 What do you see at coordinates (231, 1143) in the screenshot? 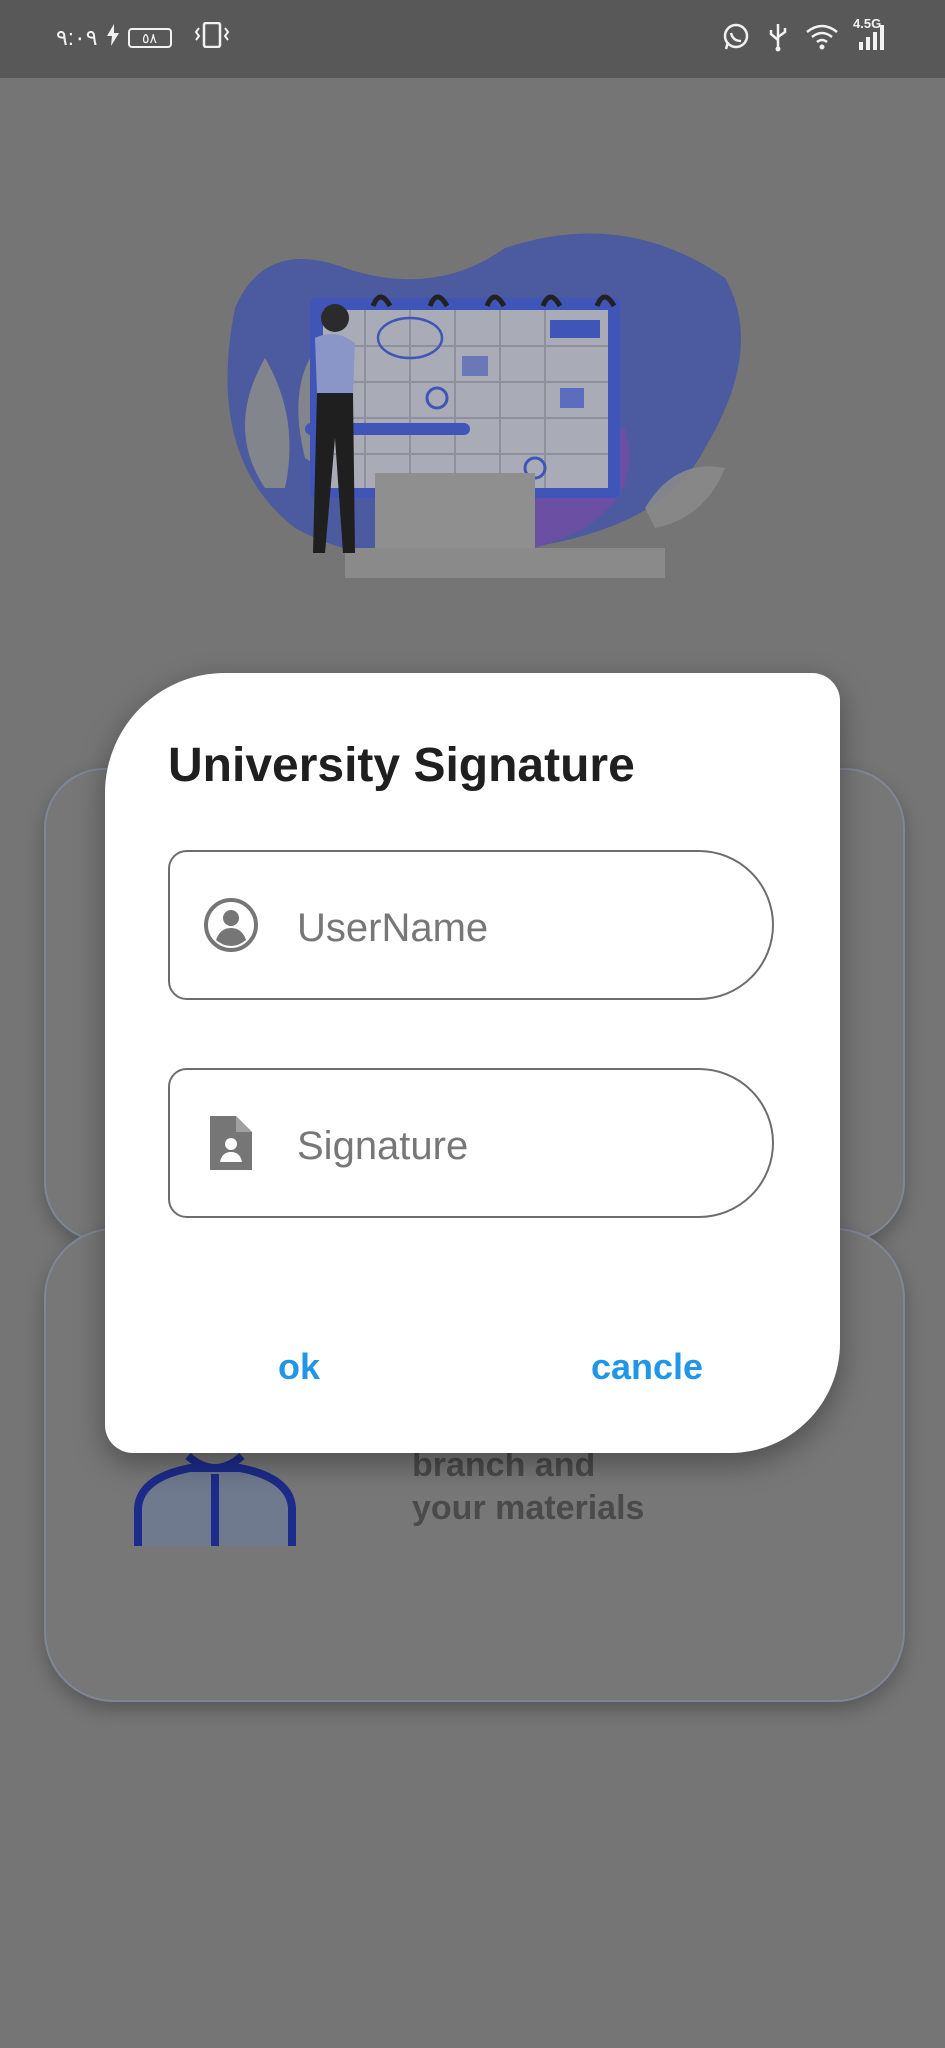
I see `document-person-icon` at bounding box center [231, 1143].